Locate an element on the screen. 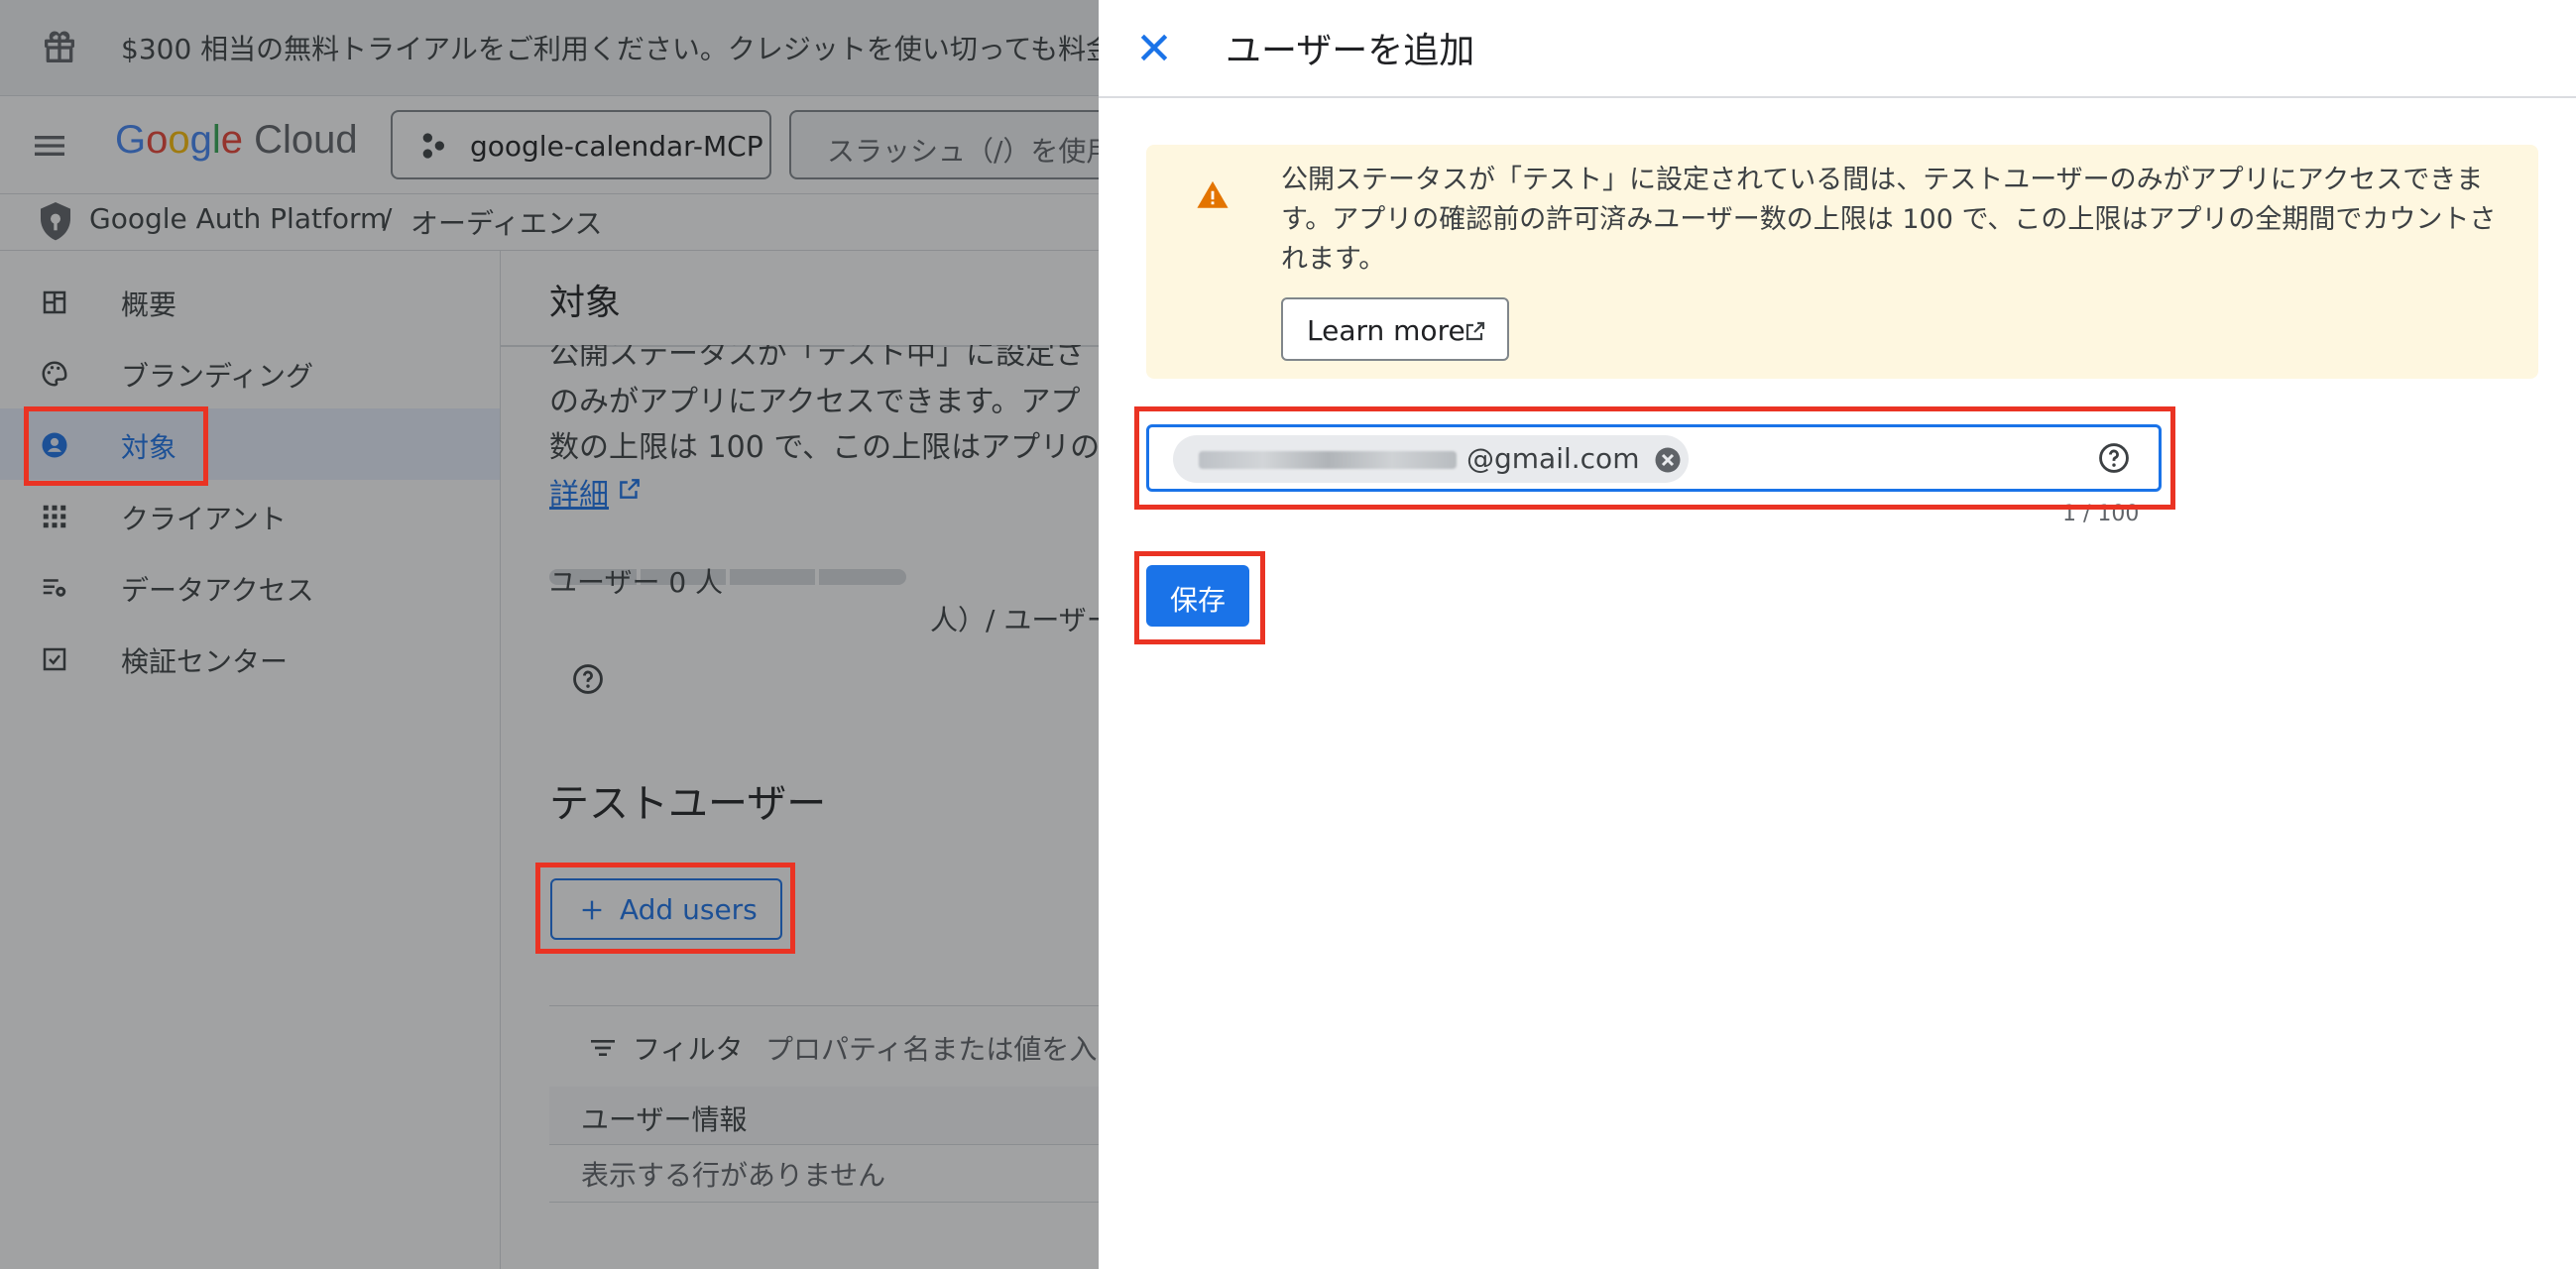  highlight-save-button is located at coordinates (1199, 597).